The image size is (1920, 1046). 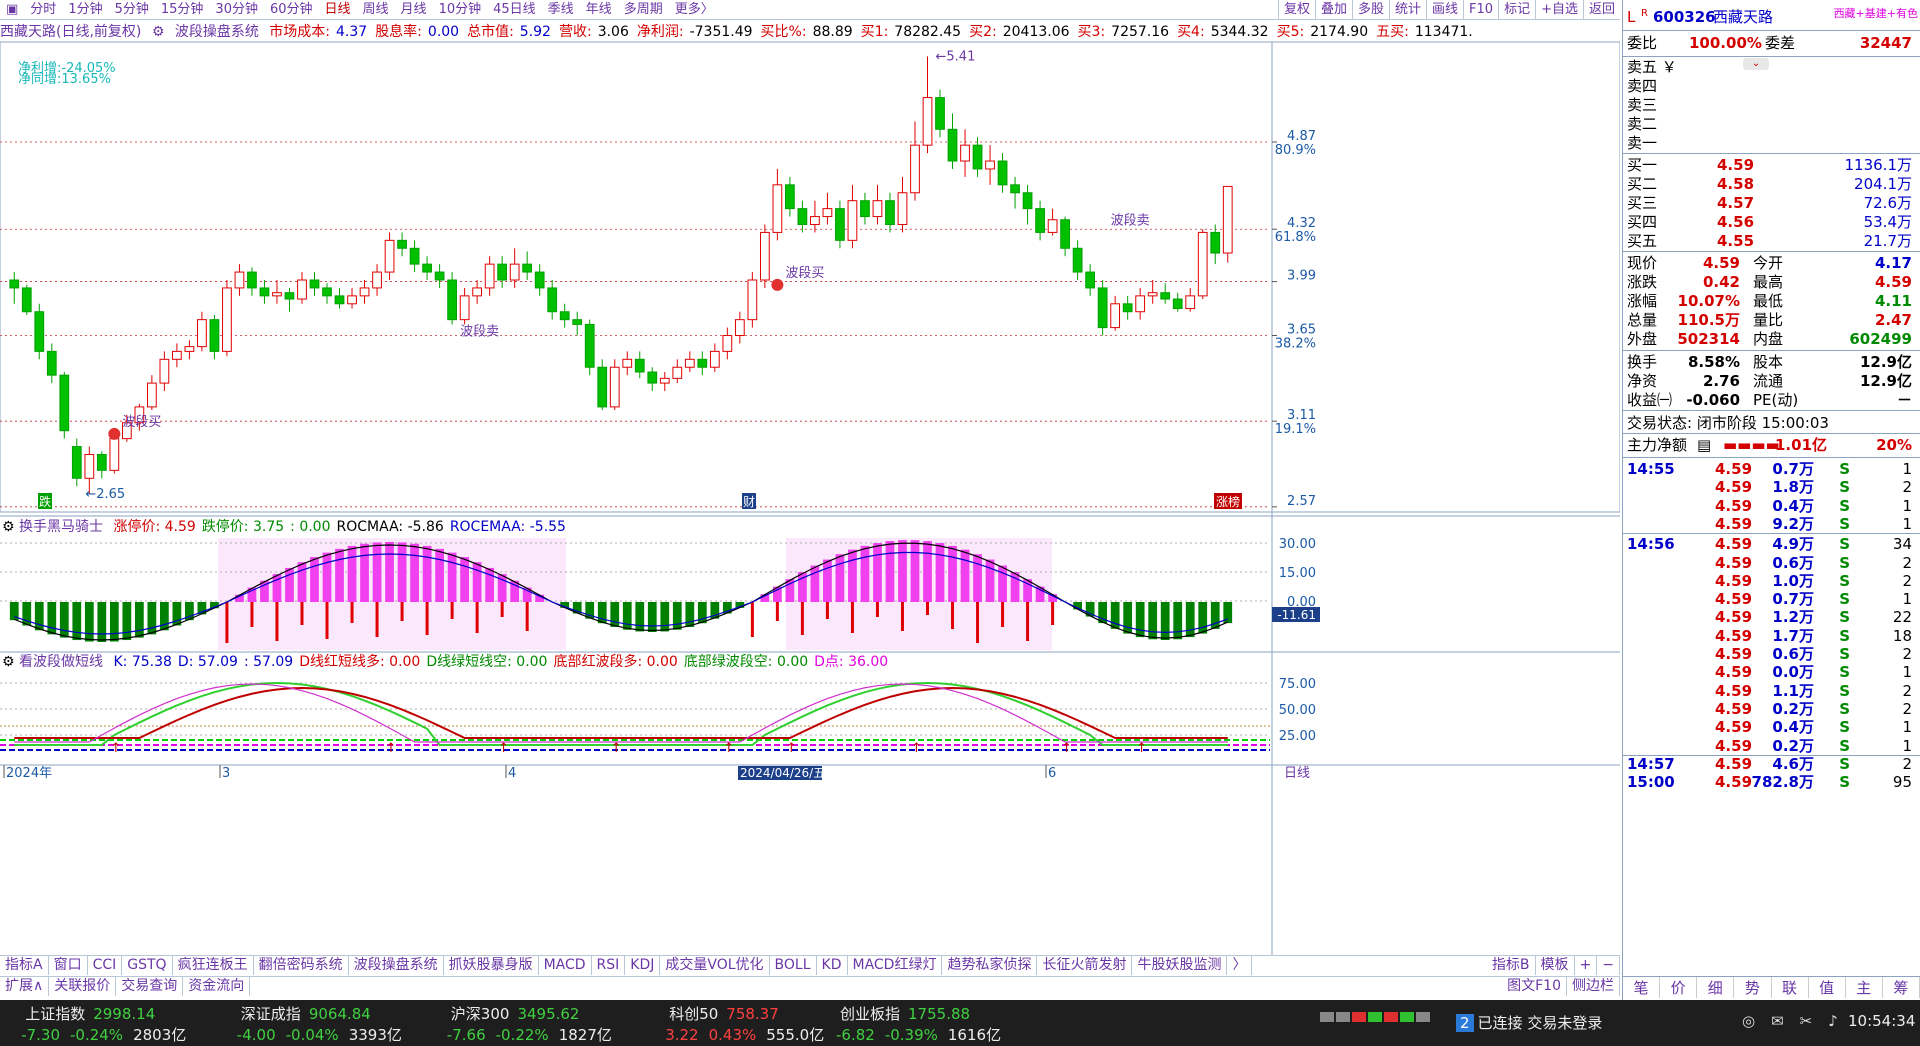 What do you see at coordinates (147, 965) in the screenshot?
I see `indicator-tab-3: GSTQ` at bounding box center [147, 965].